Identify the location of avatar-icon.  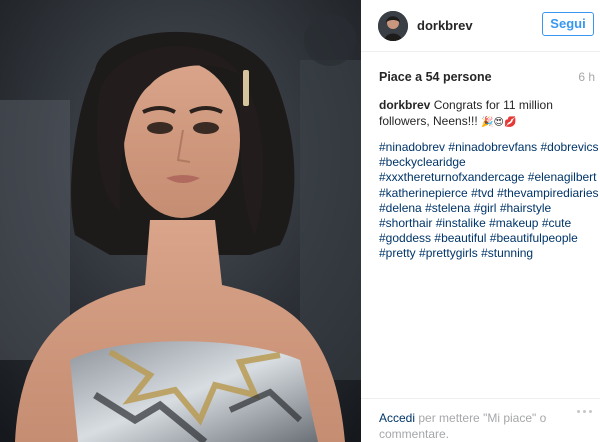
(393, 26).